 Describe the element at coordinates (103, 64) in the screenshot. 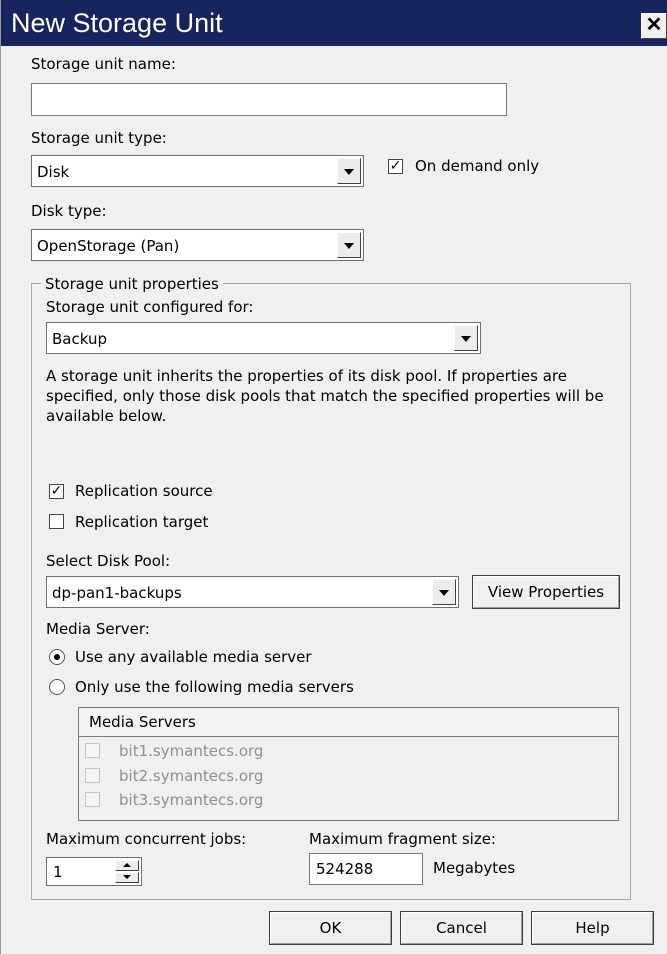

I see `storage-unit-name-label: Storage unit name:` at that location.